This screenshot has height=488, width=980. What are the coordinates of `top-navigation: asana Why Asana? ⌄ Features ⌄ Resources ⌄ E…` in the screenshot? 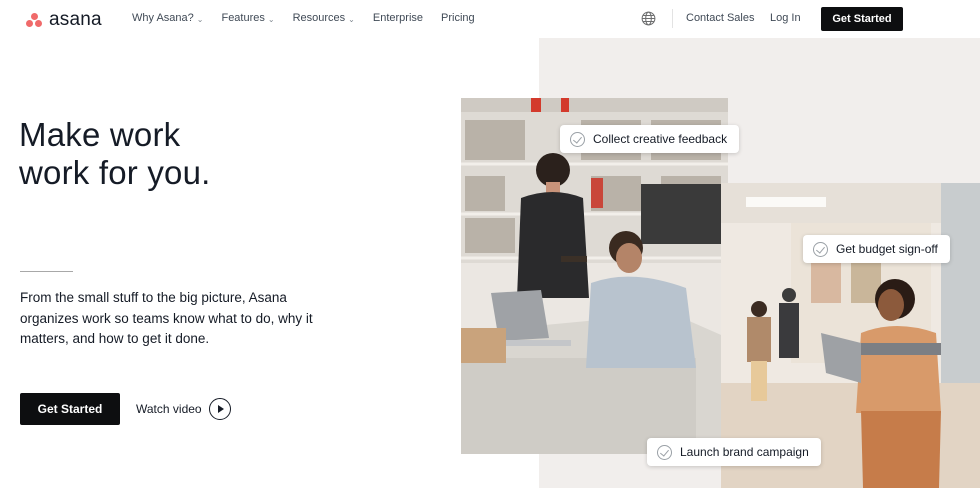 It's located at (490, 19).